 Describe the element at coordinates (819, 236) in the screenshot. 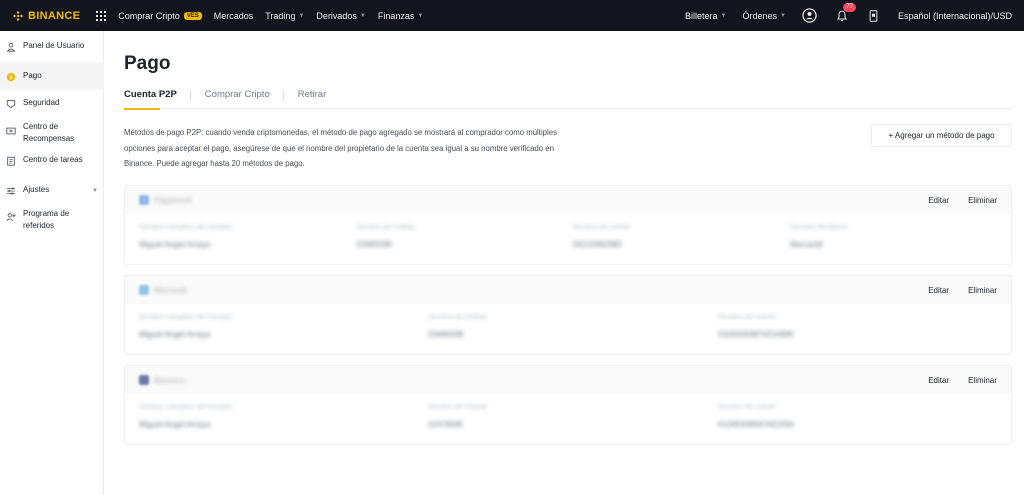

I see `payment-field: Nombre del Banco Mercantil` at that location.